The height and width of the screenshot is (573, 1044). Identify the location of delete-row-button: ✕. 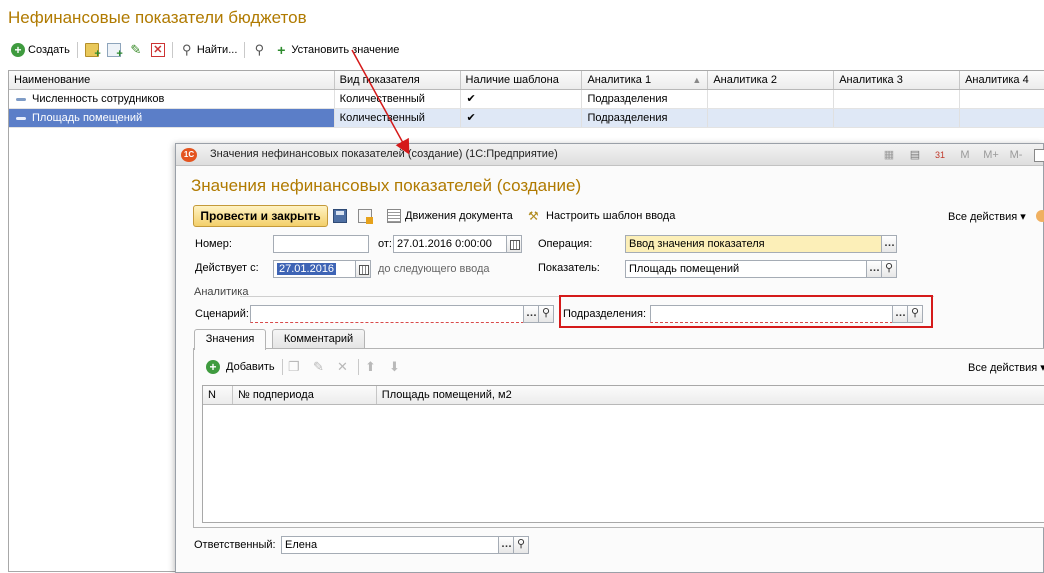
(342, 367).